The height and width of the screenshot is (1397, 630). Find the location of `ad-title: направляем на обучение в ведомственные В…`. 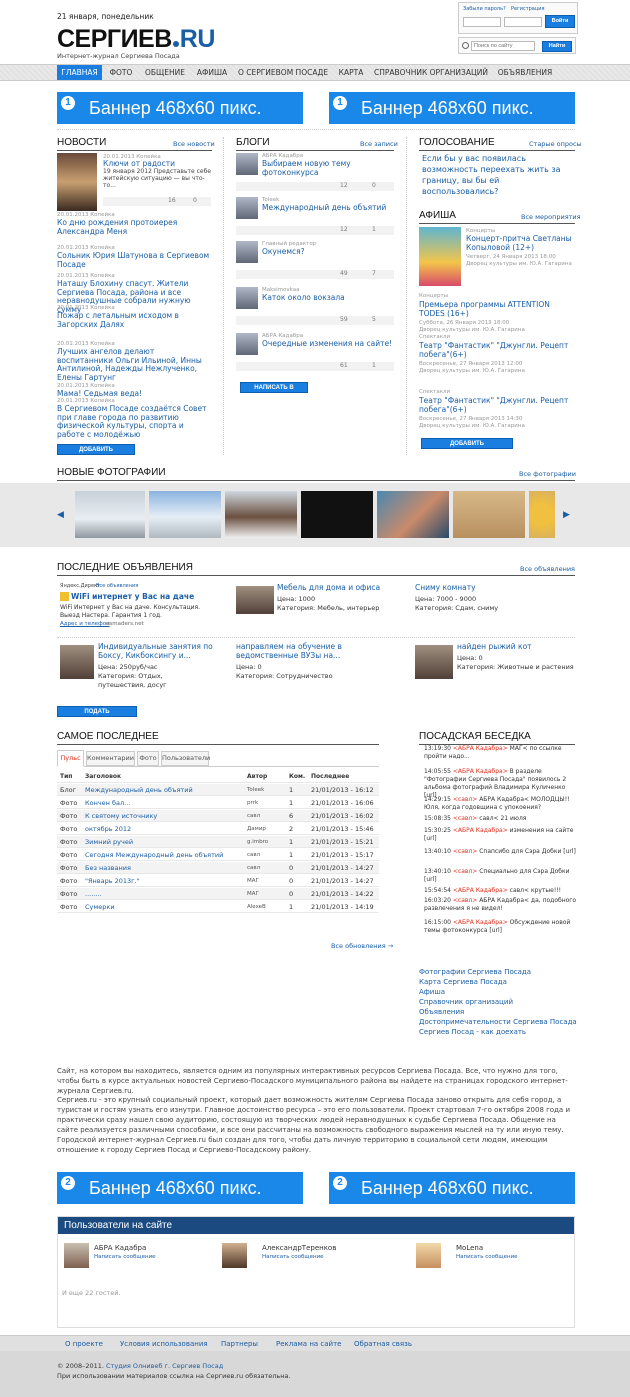

ad-title: направляем на обучение в ведомственные В… is located at coordinates (321, 651).